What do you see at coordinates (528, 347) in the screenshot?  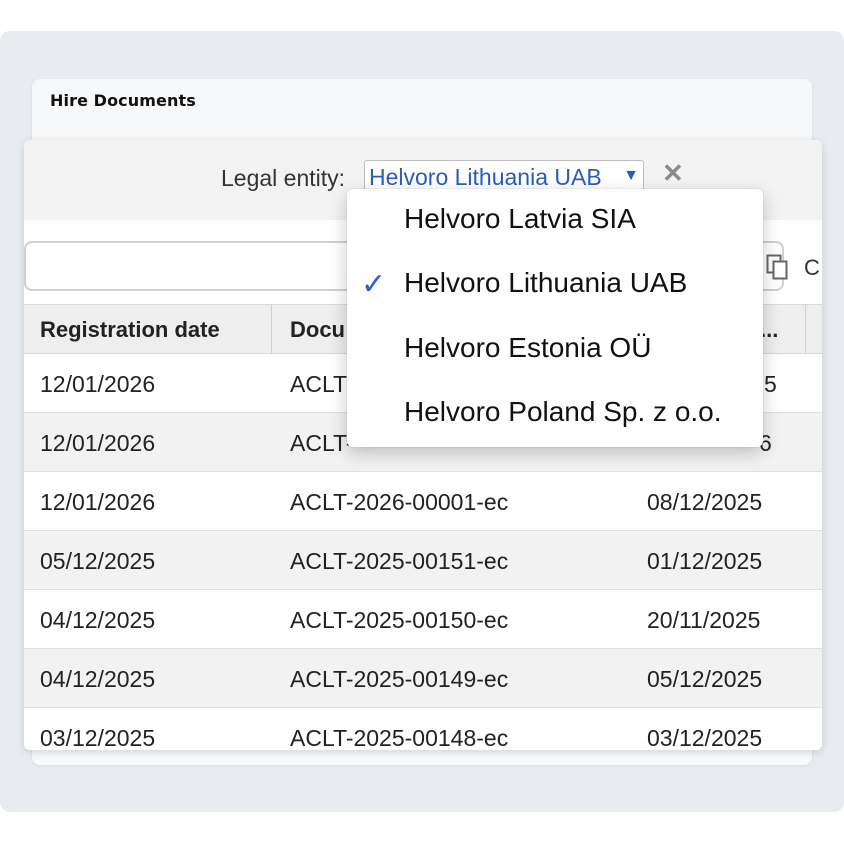 I see `dropdown-option-label: Helvoro Estonia OÜ` at bounding box center [528, 347].